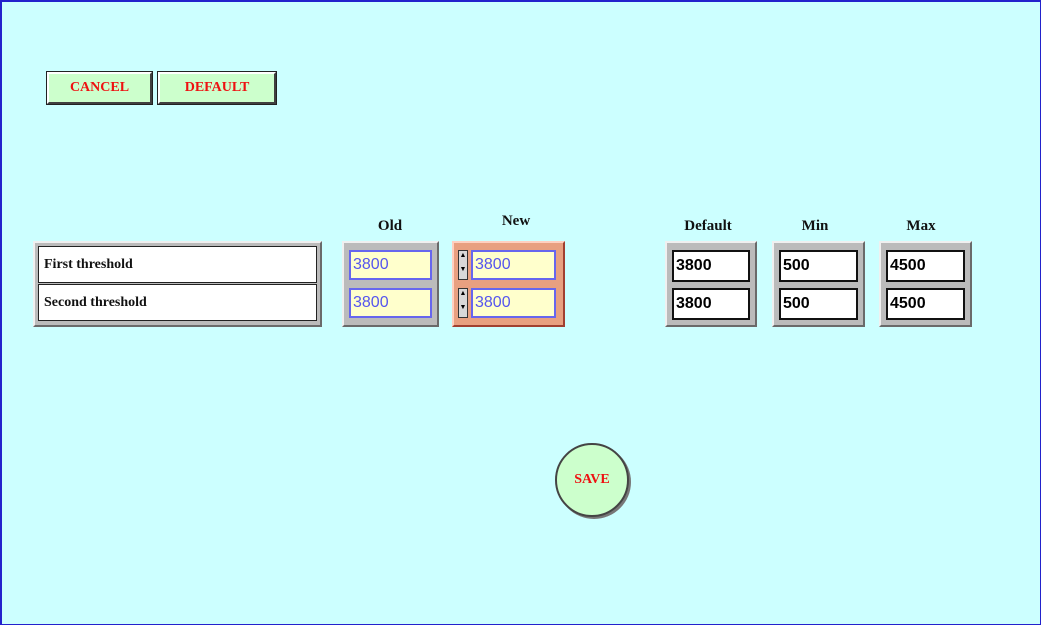 The image size is (1043, 627). What do you see at coordinates (818, 304) in the screenshot?
I see `min-value-second-threshold: 500` at bounding box center [818, 304].